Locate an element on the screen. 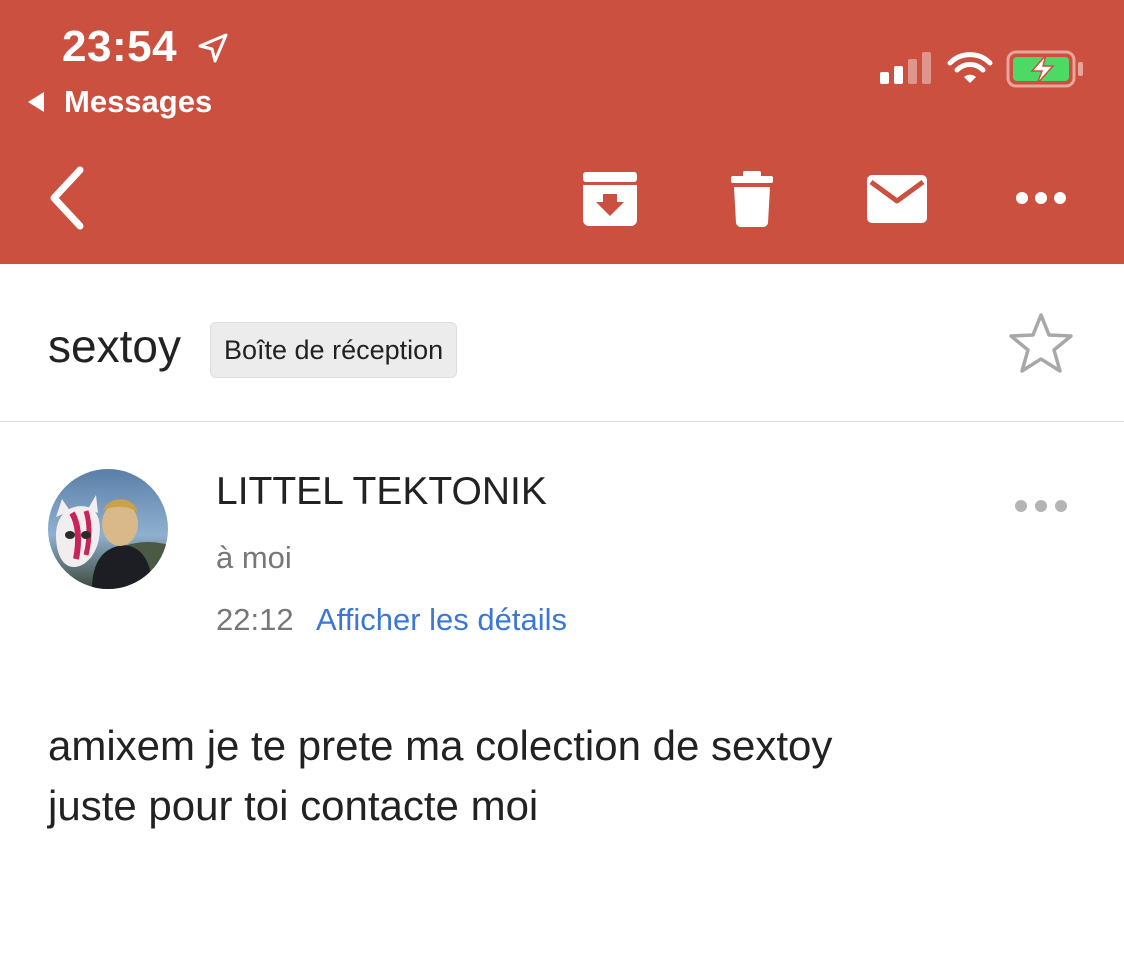  sender-name: LITTEL TEKTONIK is located at coordinates (381, 491).